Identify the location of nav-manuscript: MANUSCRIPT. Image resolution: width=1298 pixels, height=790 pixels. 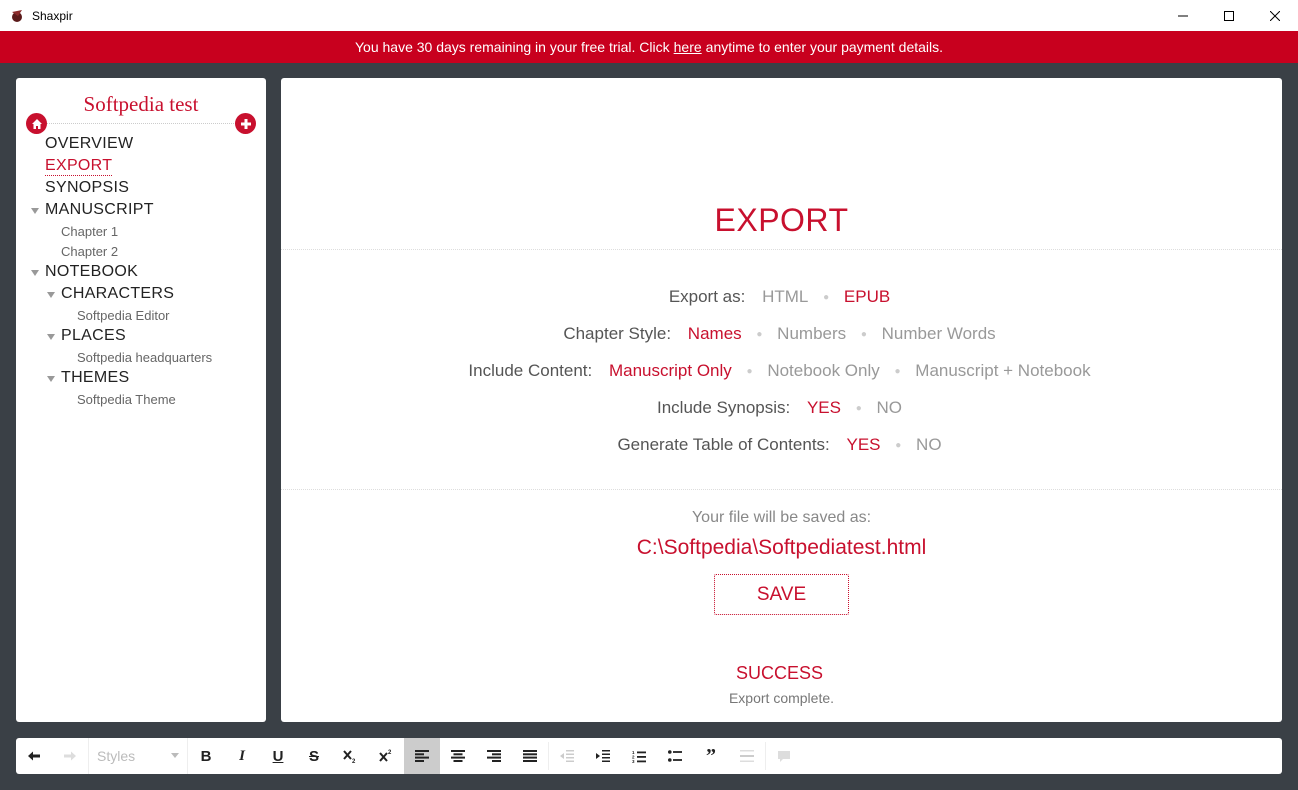
(99, 210).